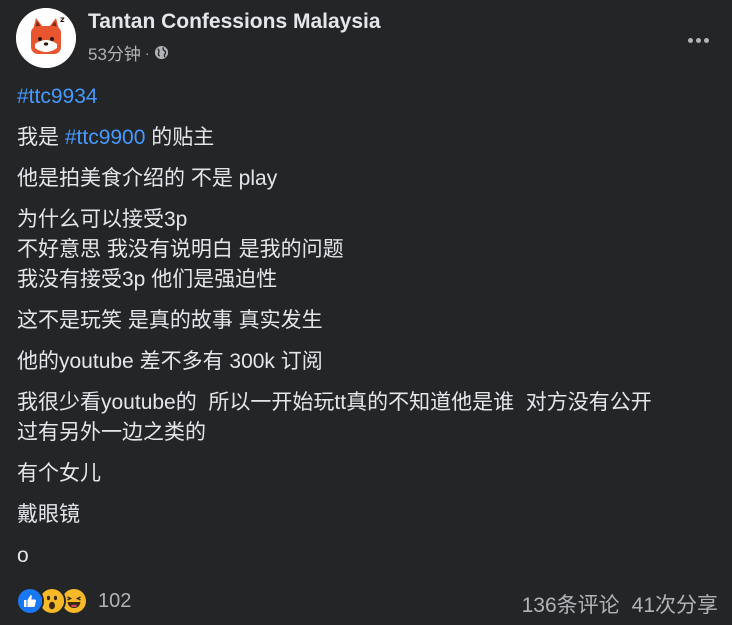 The width and height of the screenshot is (732, 625). I want to click on post-paragraph: 戴眼镜, so click(48, 514).